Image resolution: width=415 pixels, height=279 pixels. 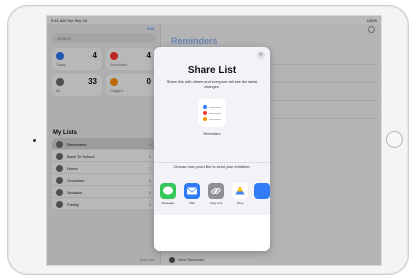 I want to click on share-app-drive: Drive, so click(x=240, y=194).